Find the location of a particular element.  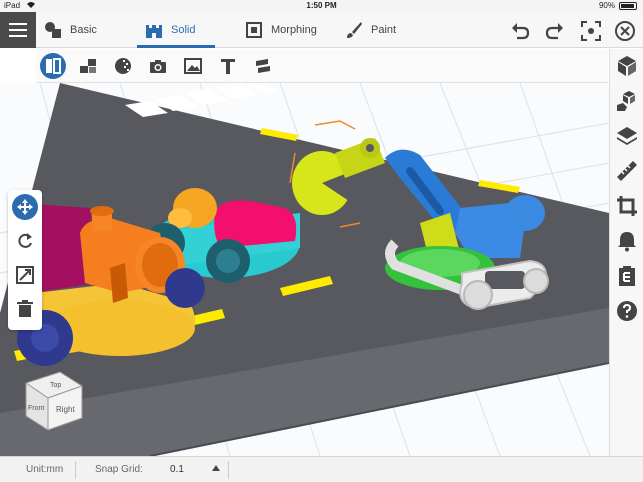

rotate-icon is located at coordinates (25, 240).